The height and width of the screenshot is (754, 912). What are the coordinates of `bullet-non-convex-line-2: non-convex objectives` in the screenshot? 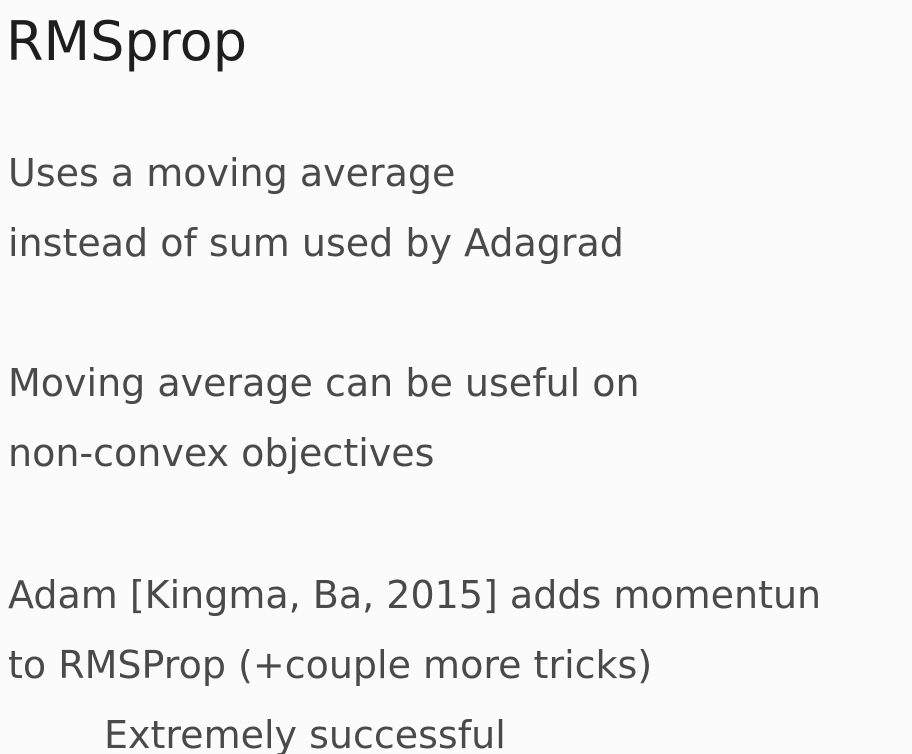 It's located at (221, 453).